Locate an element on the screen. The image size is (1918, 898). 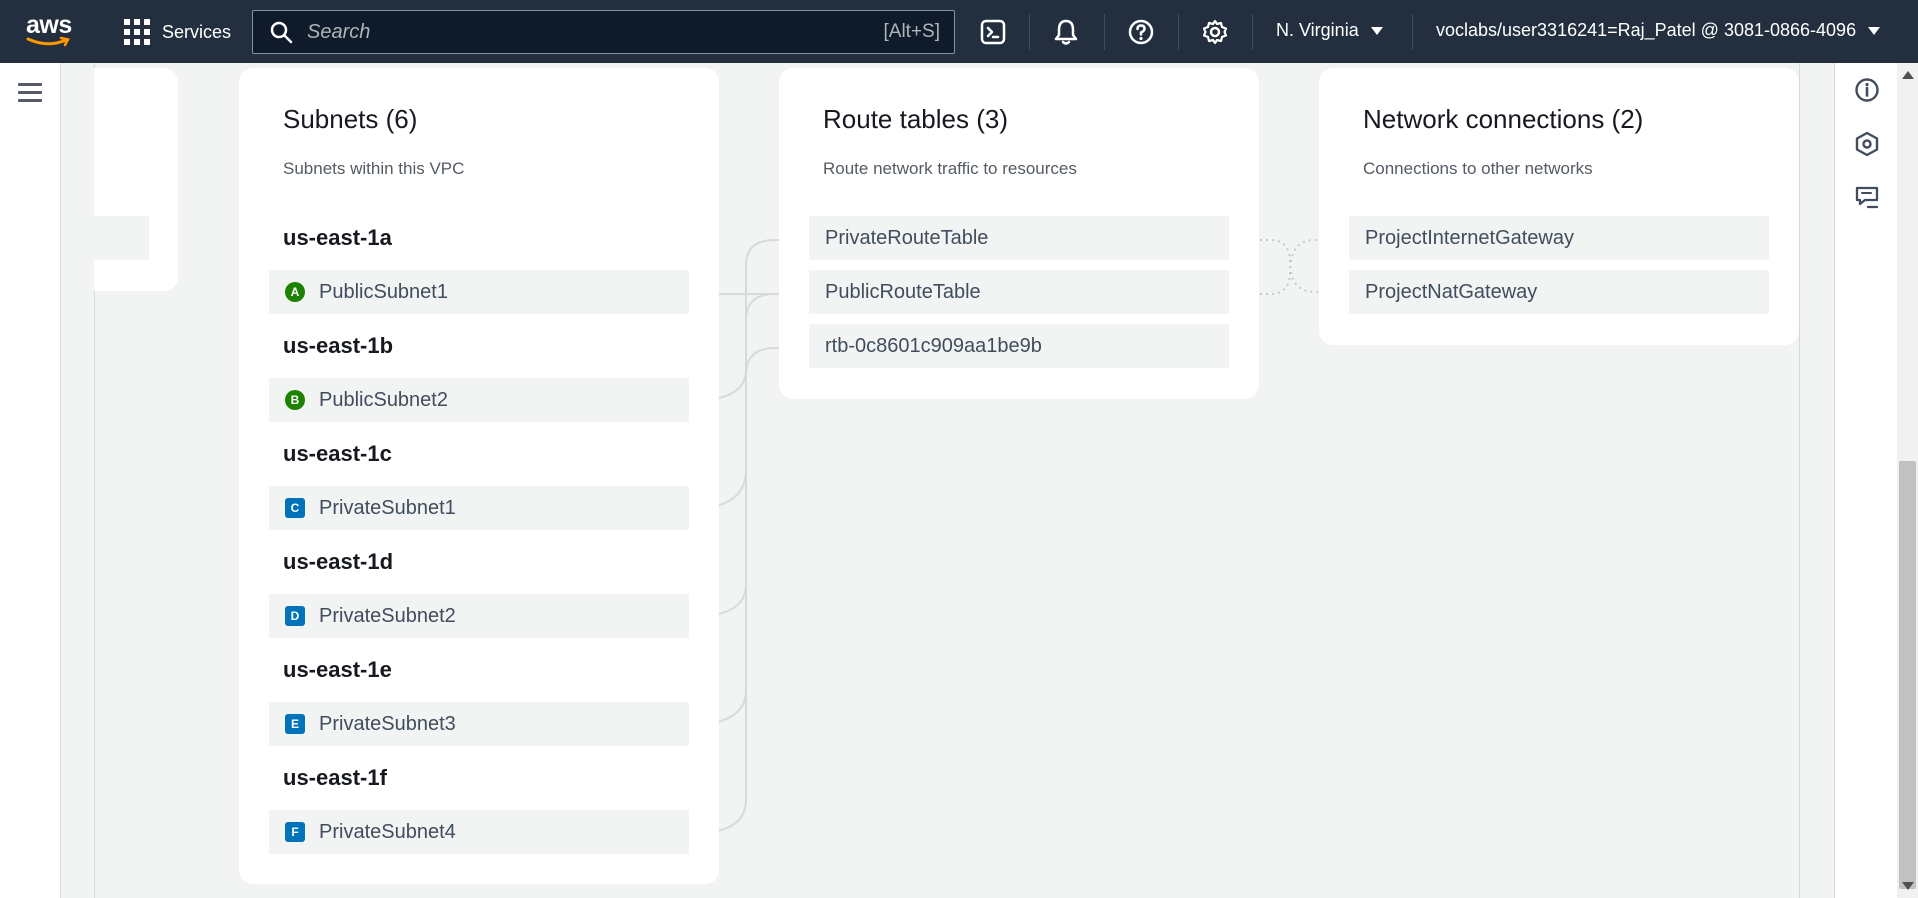
route-table-row: PublicRouteTable is located at coordinates (1019, 292).